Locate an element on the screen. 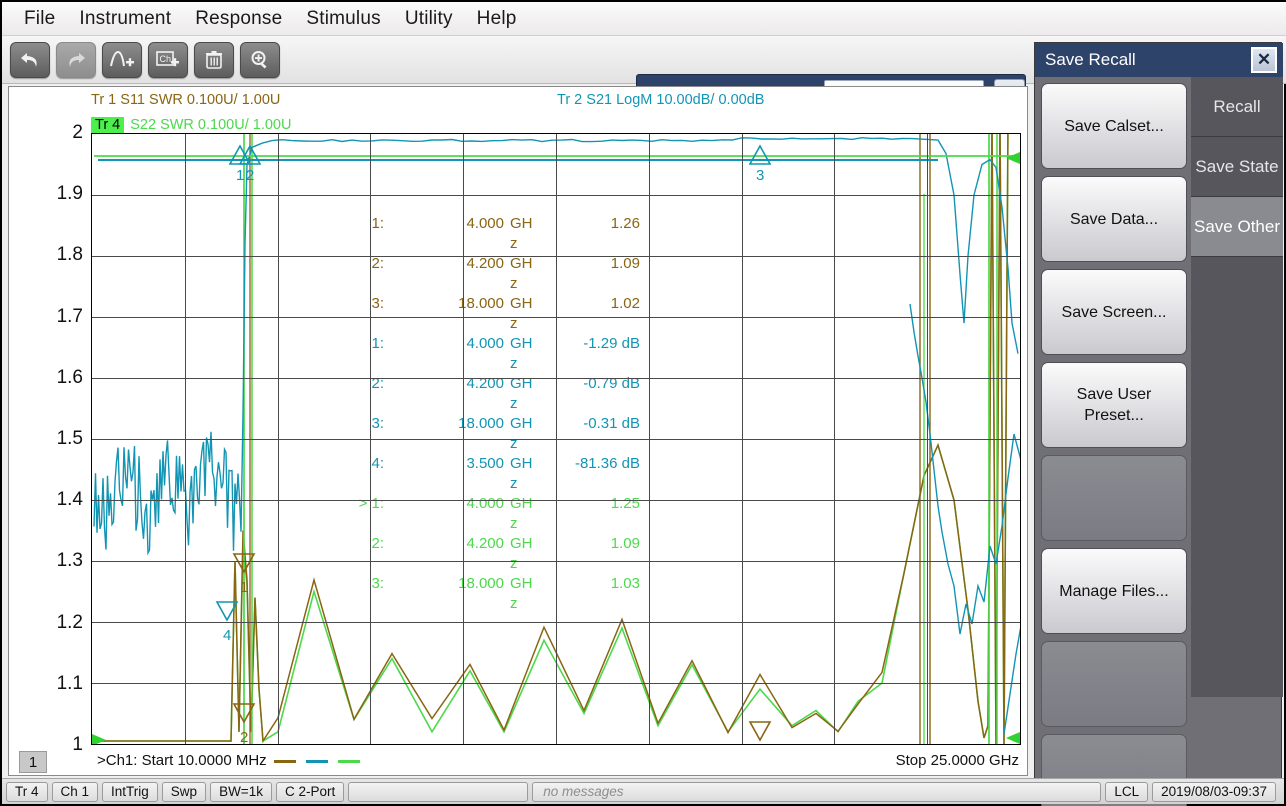 This screenshot has width=1286, height=806. menu-item-utility: Utility is located at coordinates (429, 19).